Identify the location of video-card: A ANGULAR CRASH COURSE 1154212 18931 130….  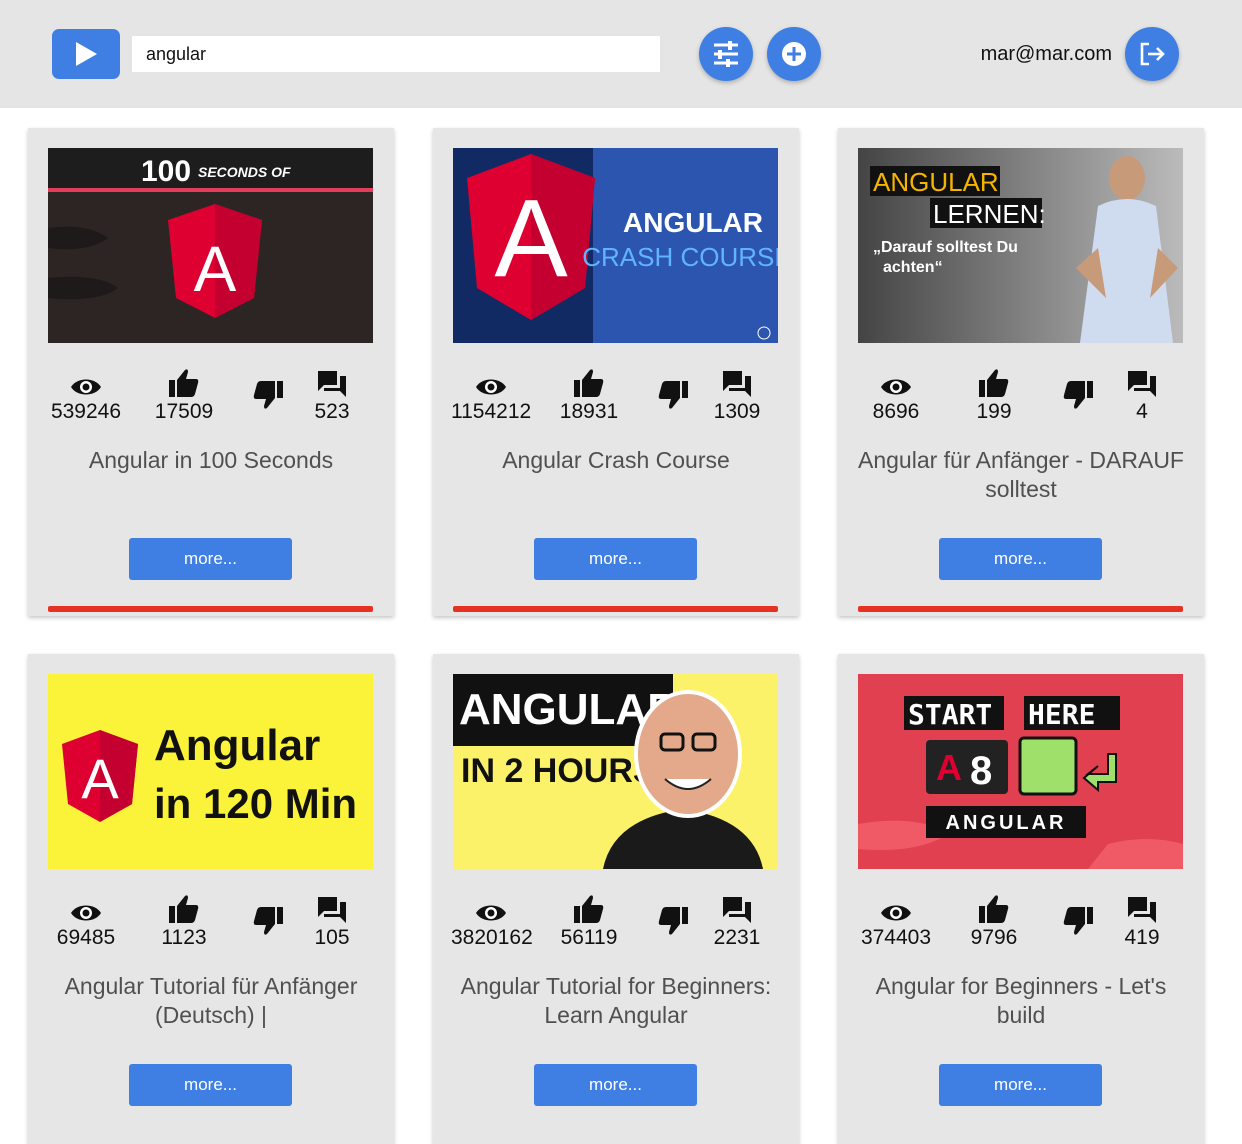
(616, 372).